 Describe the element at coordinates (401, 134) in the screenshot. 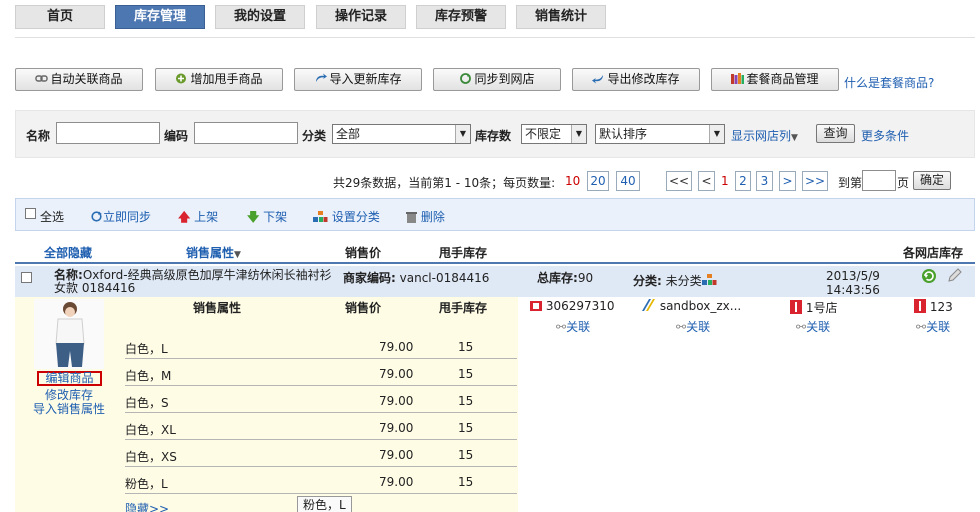

I see `category-select: 全部 ▼` at that location.